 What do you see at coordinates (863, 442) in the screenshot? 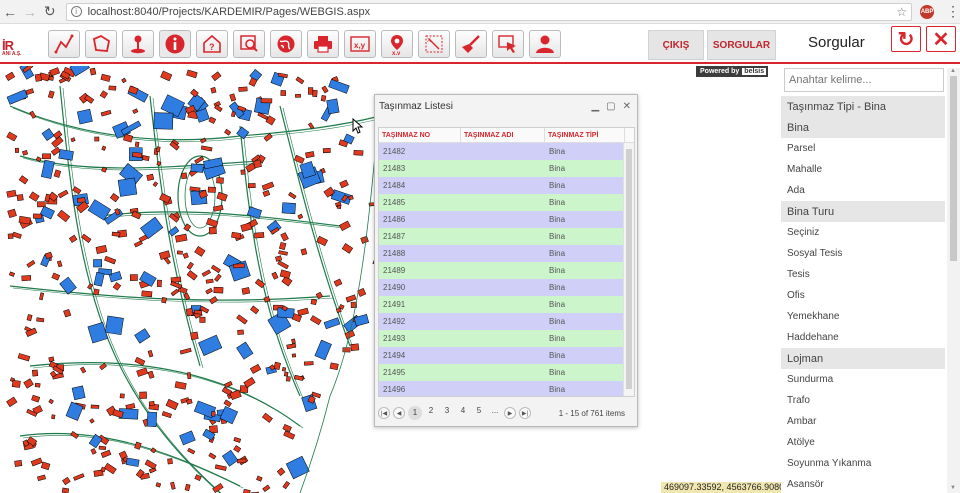
I see `query-list-item: Atölye` at bounding box center [863, 442].